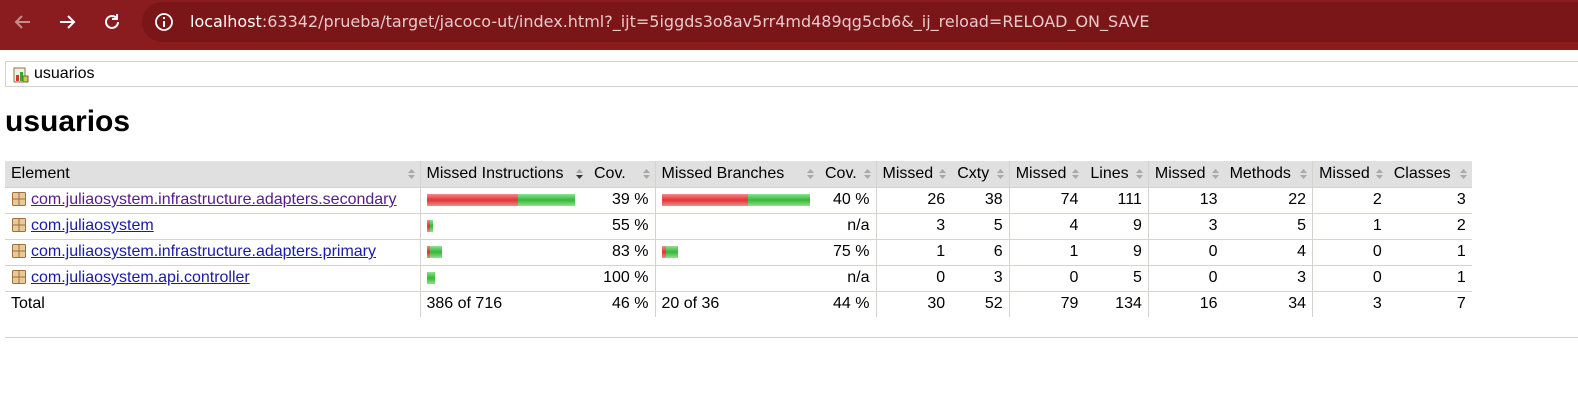 Image resolution: width=1578 pixels, height=413 pixels. Describe the element at coordinates (1185, 174) in the screenshot. I see `col-methods-missed: Missed` at that location.